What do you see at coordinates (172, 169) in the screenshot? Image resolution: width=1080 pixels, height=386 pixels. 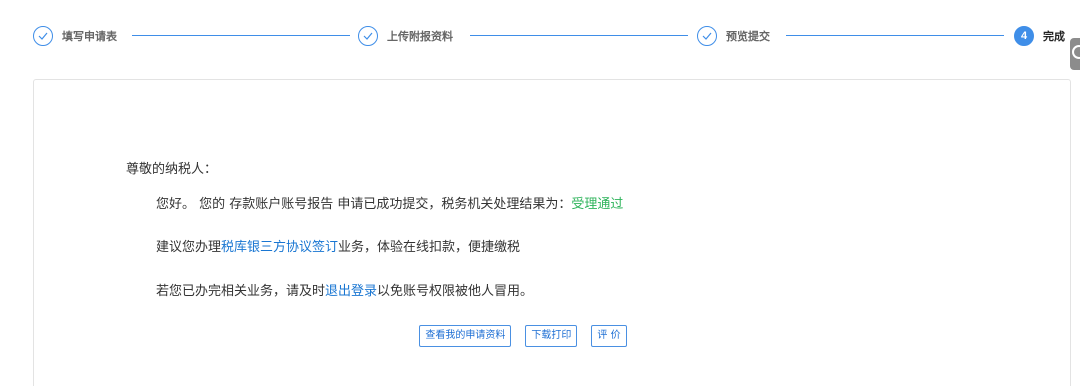 I see `greeting-text: 尊敬的纳税人：` at bounding box center [172, 169].